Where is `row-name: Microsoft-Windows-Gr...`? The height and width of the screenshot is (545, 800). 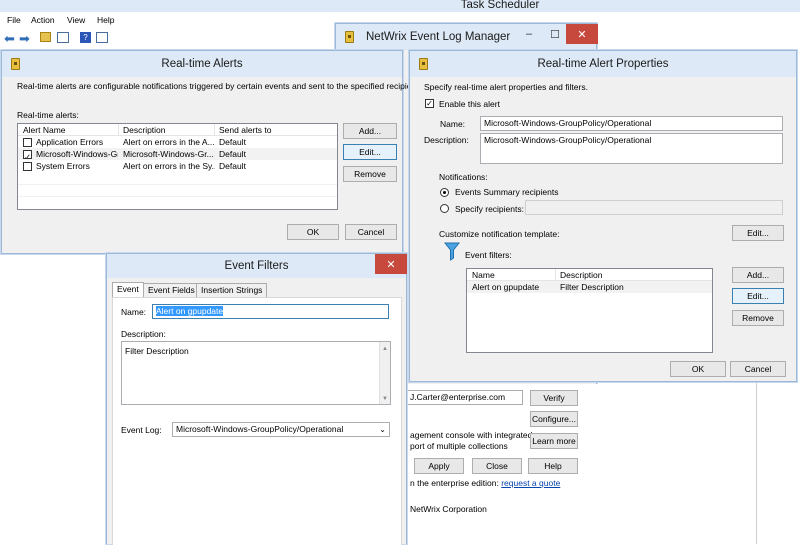 row-name: Microsoft-Windows-Gr... is located at coordinates (77, 154).